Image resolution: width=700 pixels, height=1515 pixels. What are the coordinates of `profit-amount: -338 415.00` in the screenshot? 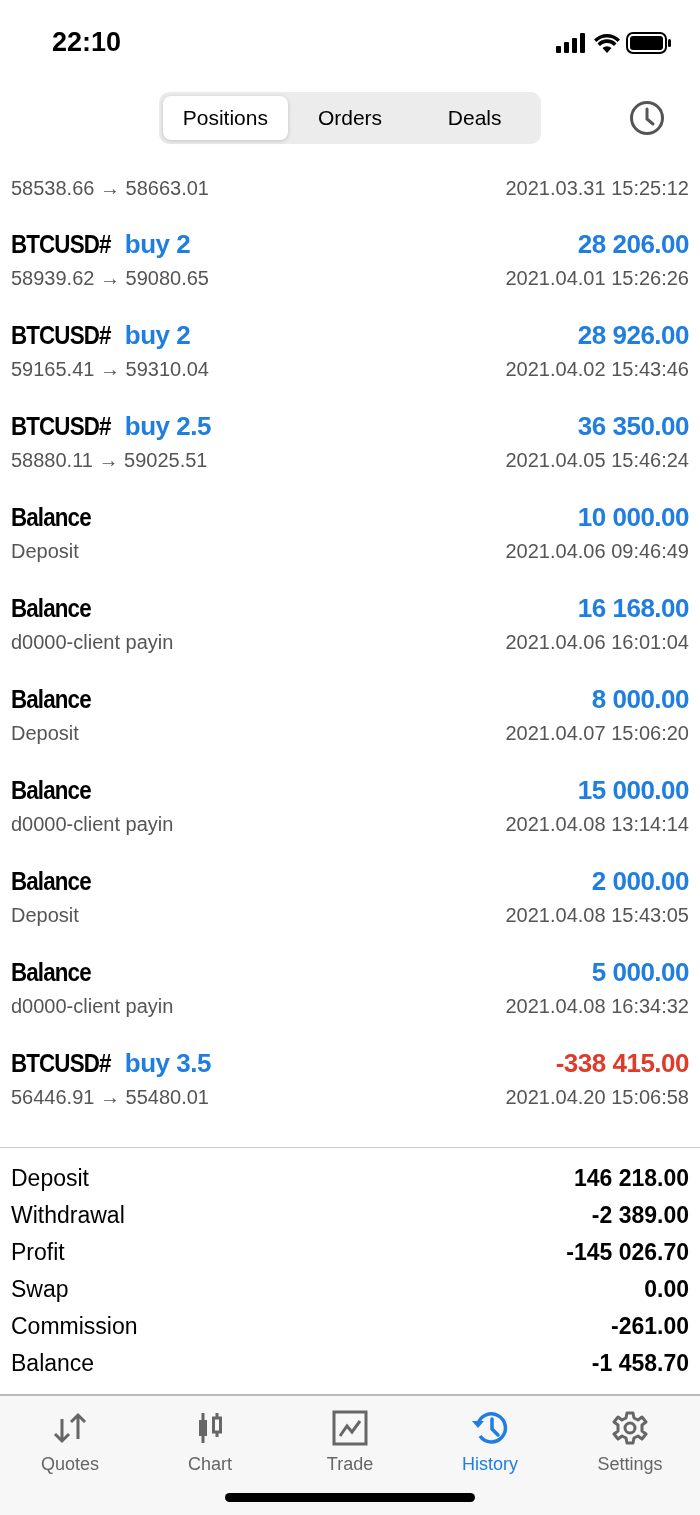 It's located at (622, 1063).